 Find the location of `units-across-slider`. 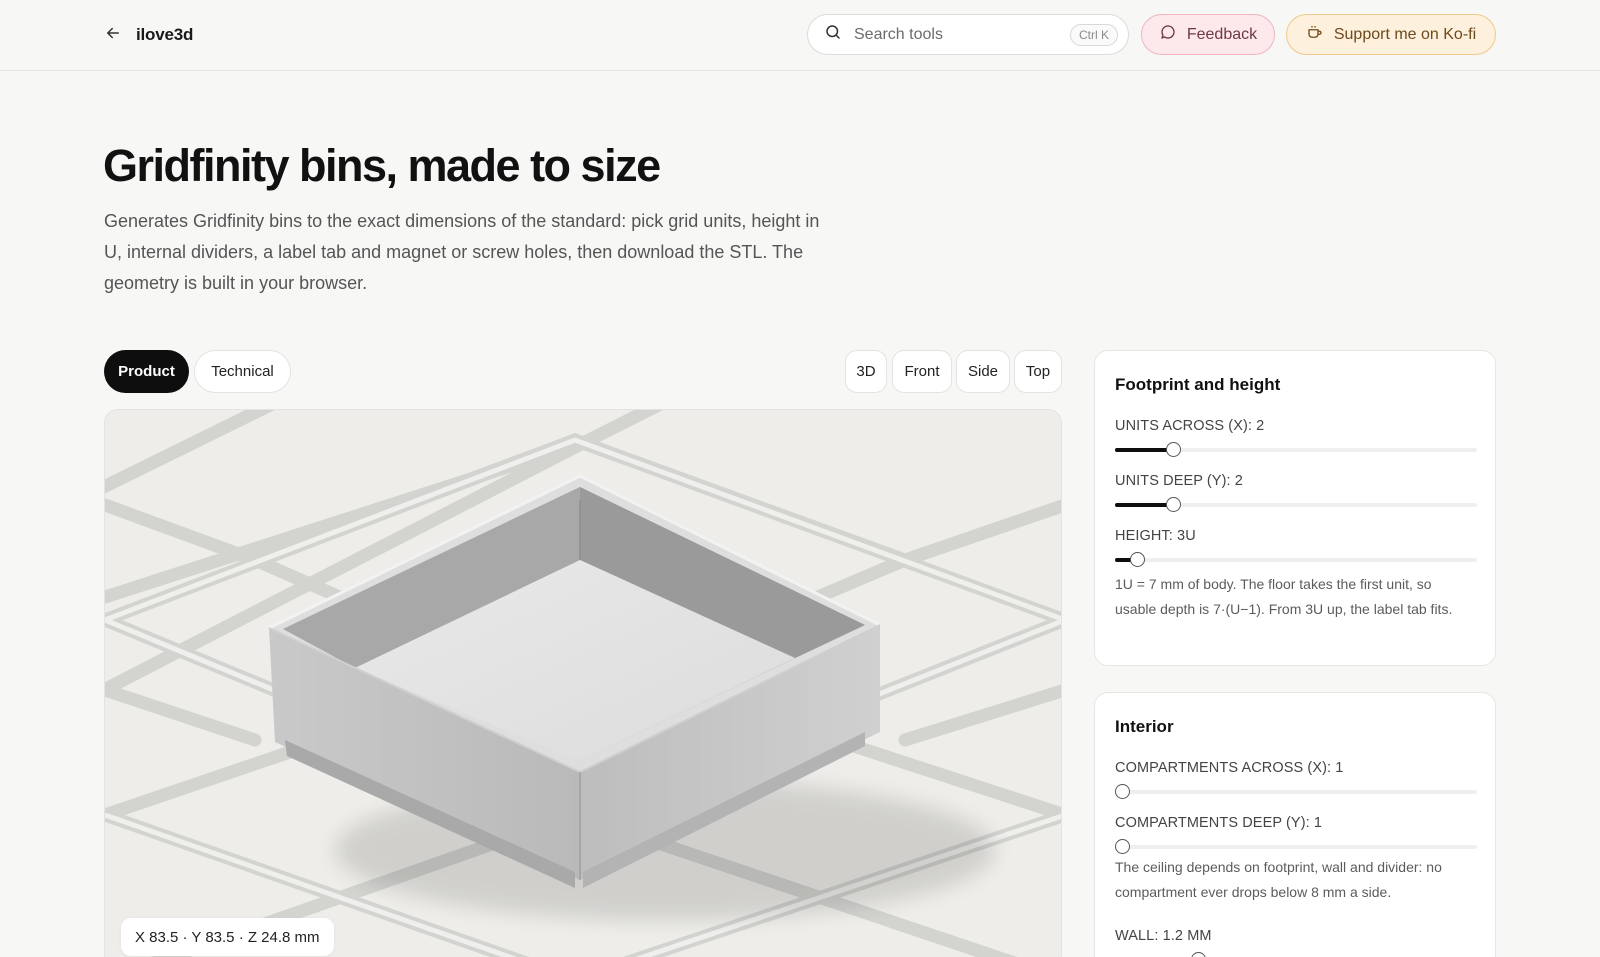

units-across-slider is located at coordinates (1296, 450).